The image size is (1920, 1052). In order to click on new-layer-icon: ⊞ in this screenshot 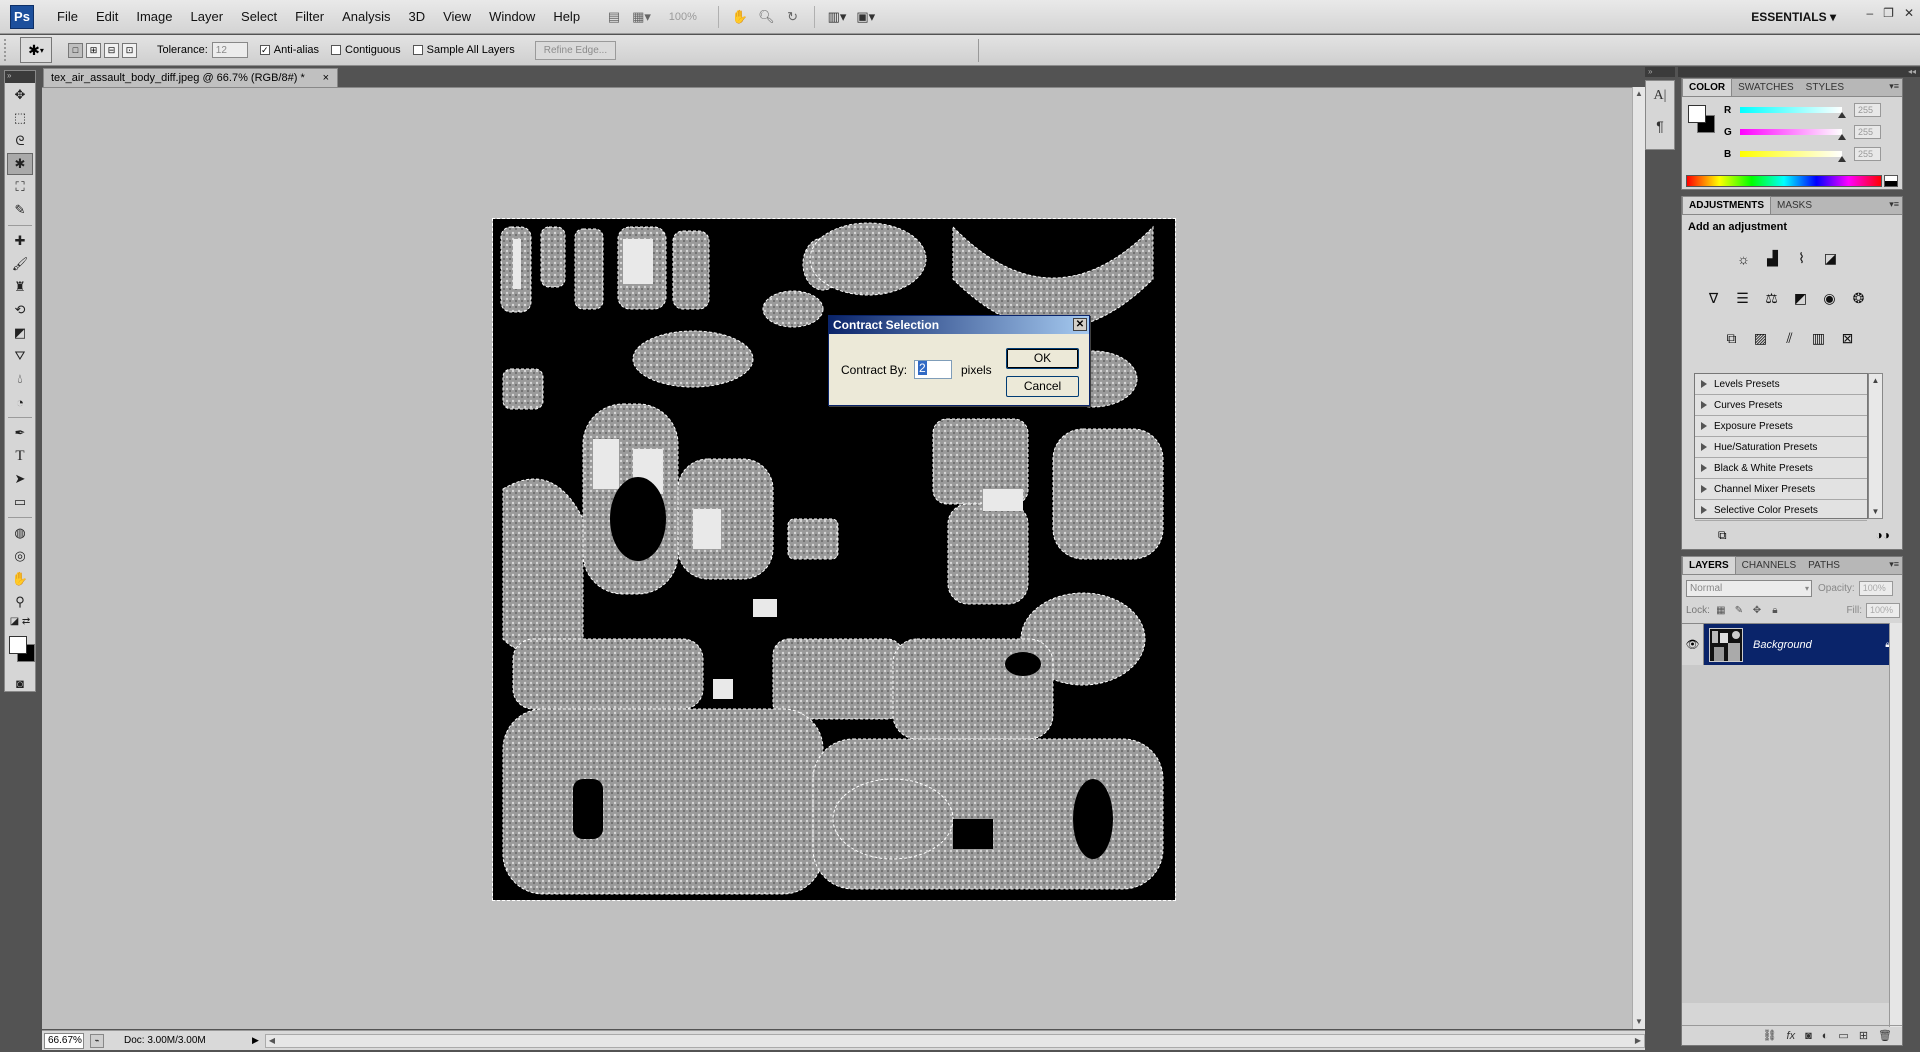, I will do `click(1863, 1035)`.